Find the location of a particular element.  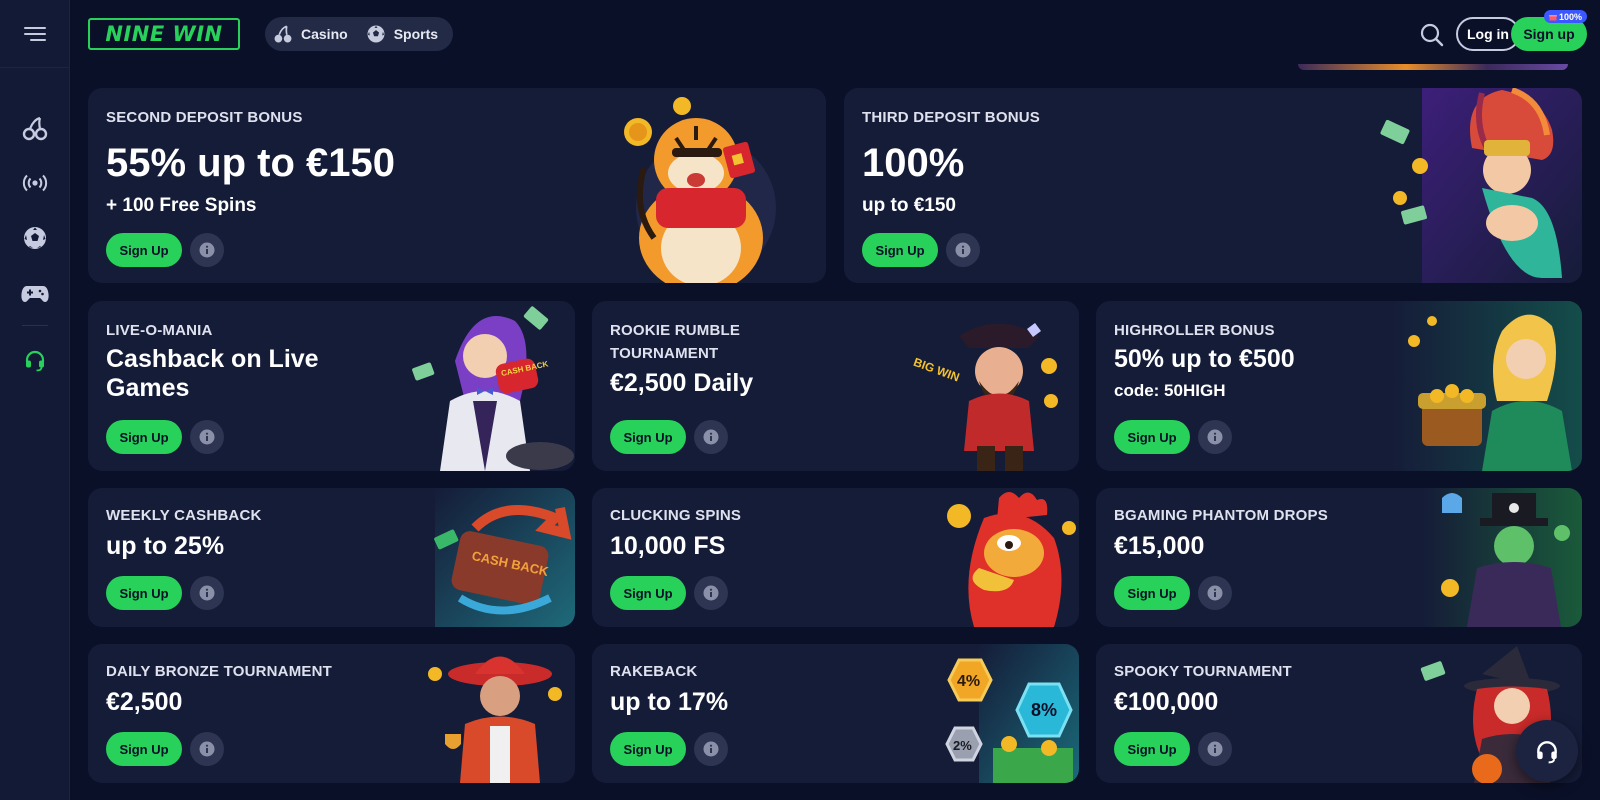

promo-eyebrow: THIRD DEPOSIT BONUS is located at coordinates (951, 117).